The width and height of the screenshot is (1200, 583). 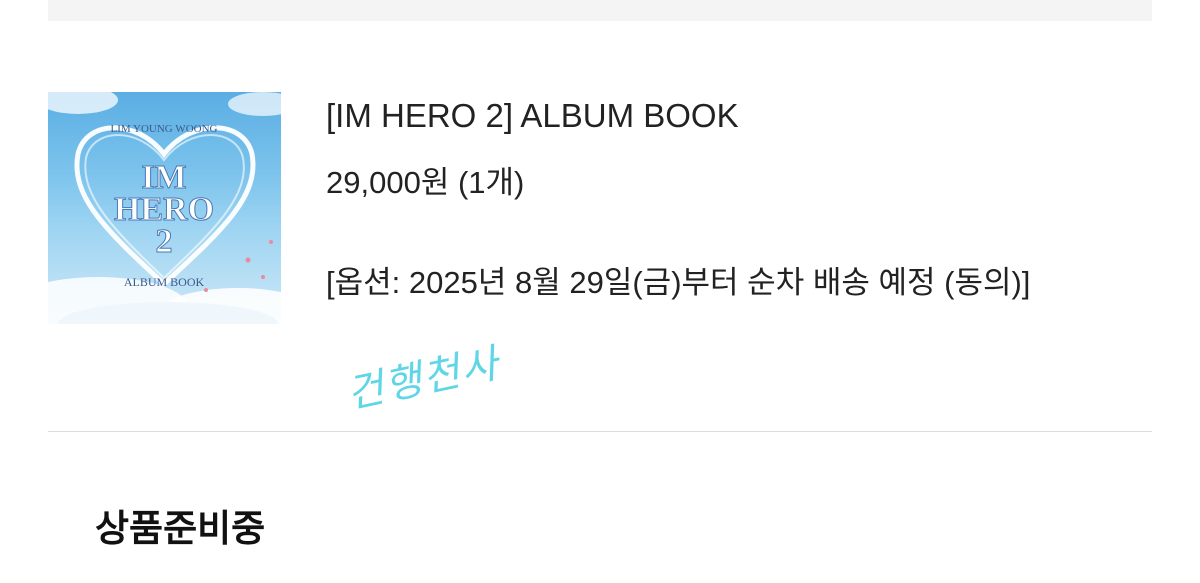 I want to click on section-divider, so click(x=600, y=431).